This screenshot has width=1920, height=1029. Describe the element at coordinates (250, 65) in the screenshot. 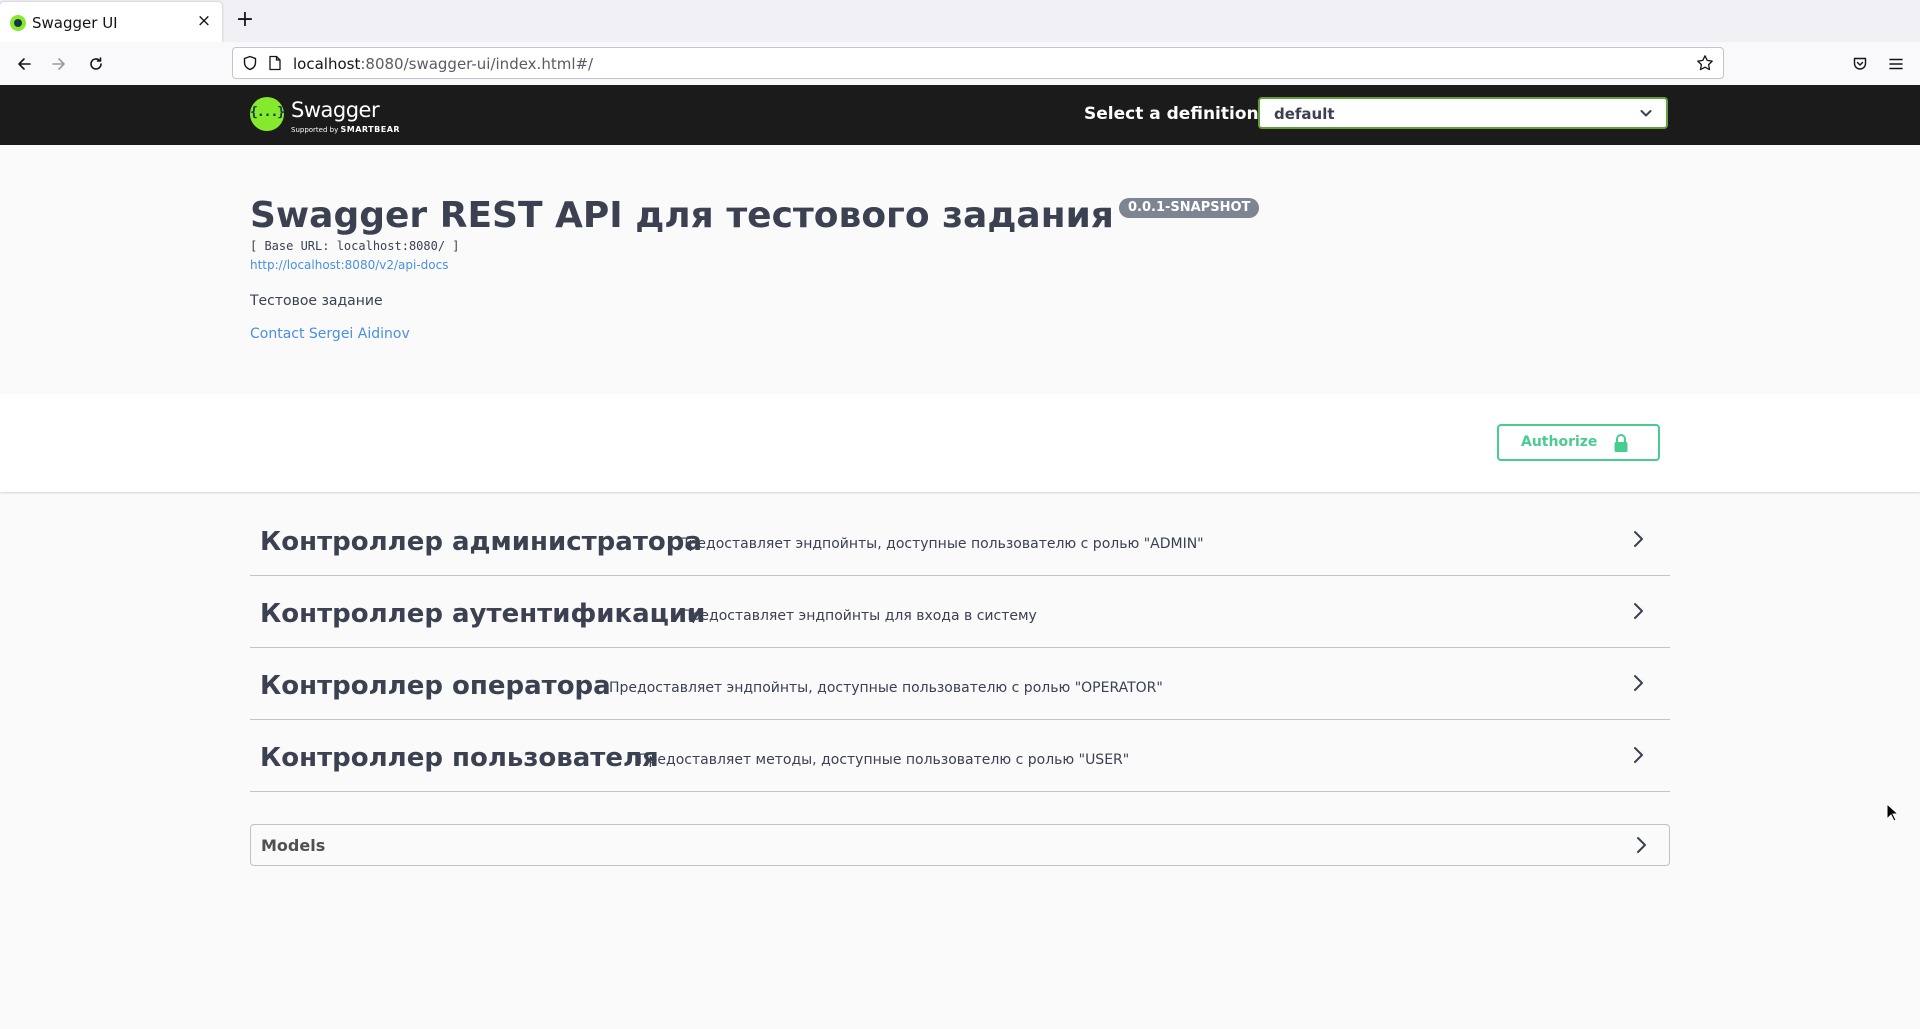

I see `shield-icon` at that location.